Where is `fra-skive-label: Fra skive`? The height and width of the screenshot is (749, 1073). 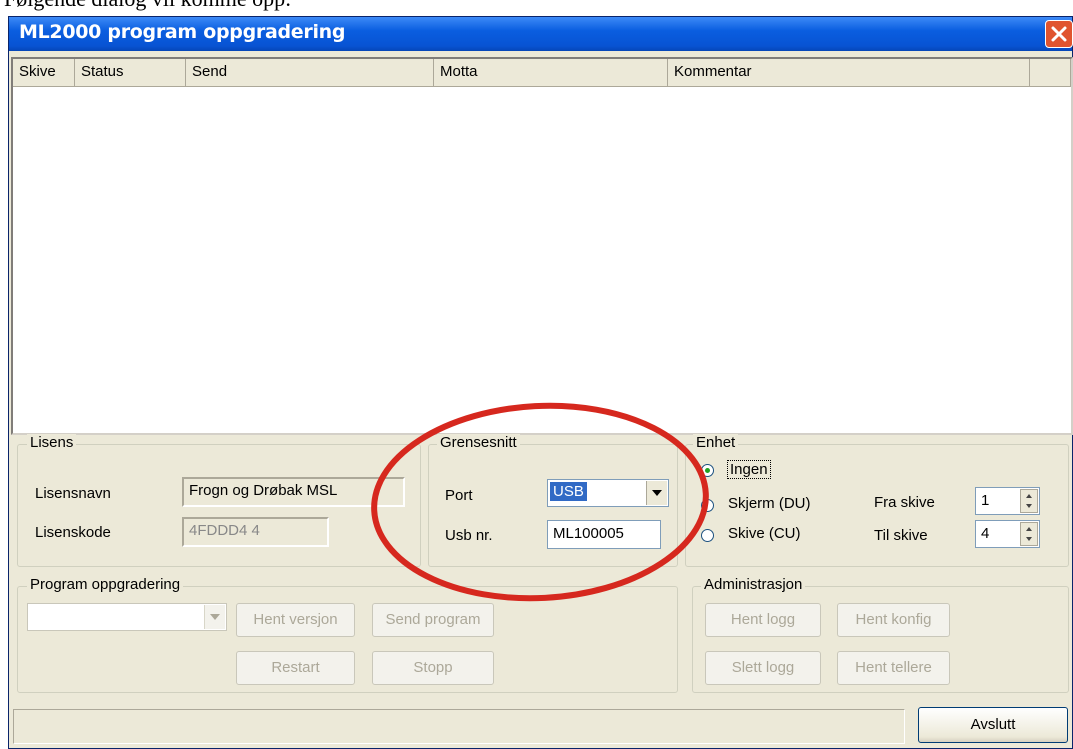 fra-skive-label: Fra skive is located at coordinates (904, 502).